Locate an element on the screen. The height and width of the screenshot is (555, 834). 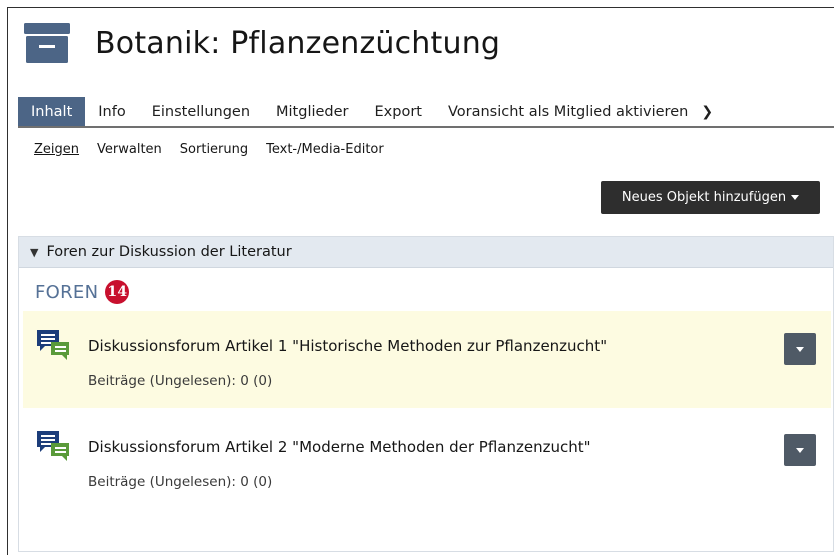
tab-mitglieder: Mitglieder is located at coordinates (312, 111).